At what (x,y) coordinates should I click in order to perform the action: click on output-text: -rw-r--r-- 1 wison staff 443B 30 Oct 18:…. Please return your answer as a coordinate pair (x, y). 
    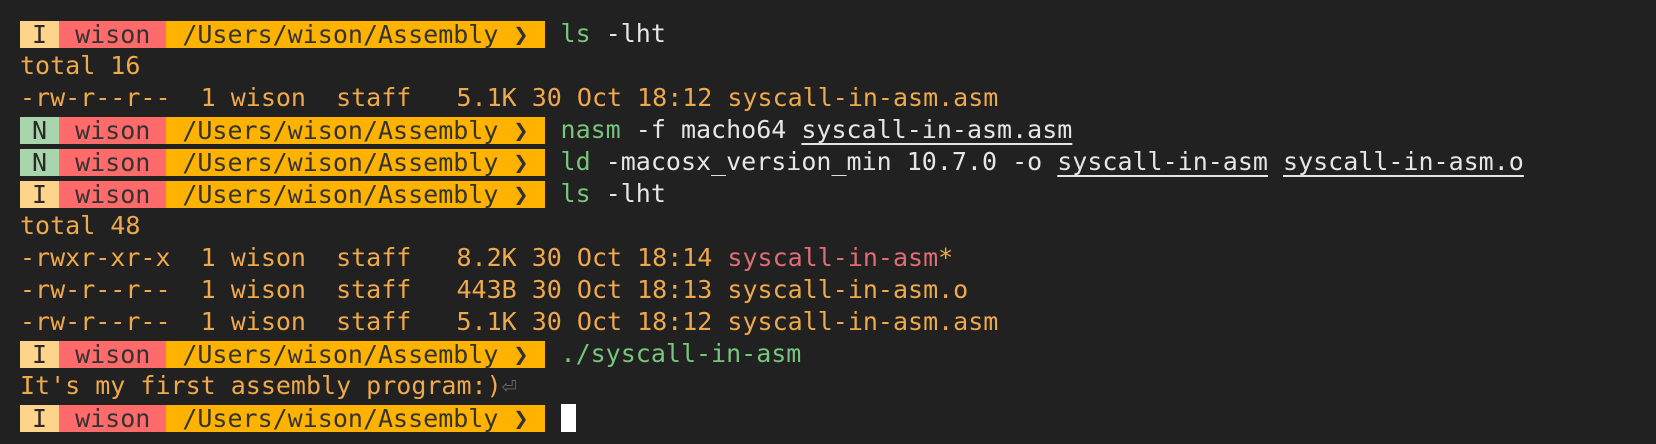
    Looking at the image, I should click on (494, 289).